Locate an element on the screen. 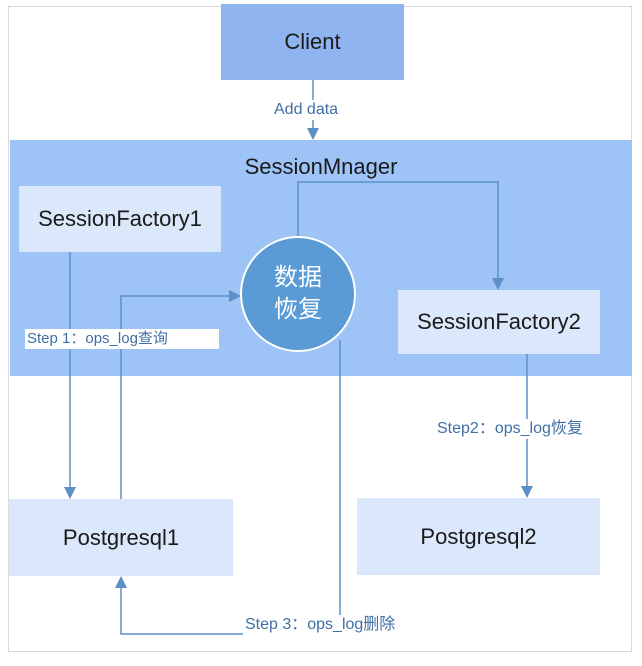 The height and width of the screenshot is (666, 642). step2-label: Step2：ops_log恢复 is located at coordinates (510, 429).